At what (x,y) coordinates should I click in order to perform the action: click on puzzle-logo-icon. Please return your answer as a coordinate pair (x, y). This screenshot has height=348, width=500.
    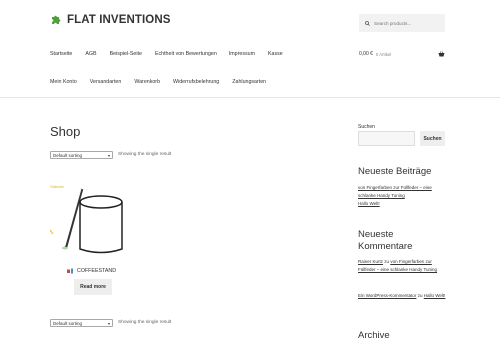
    Looking at the image, I should click on (56, 19).